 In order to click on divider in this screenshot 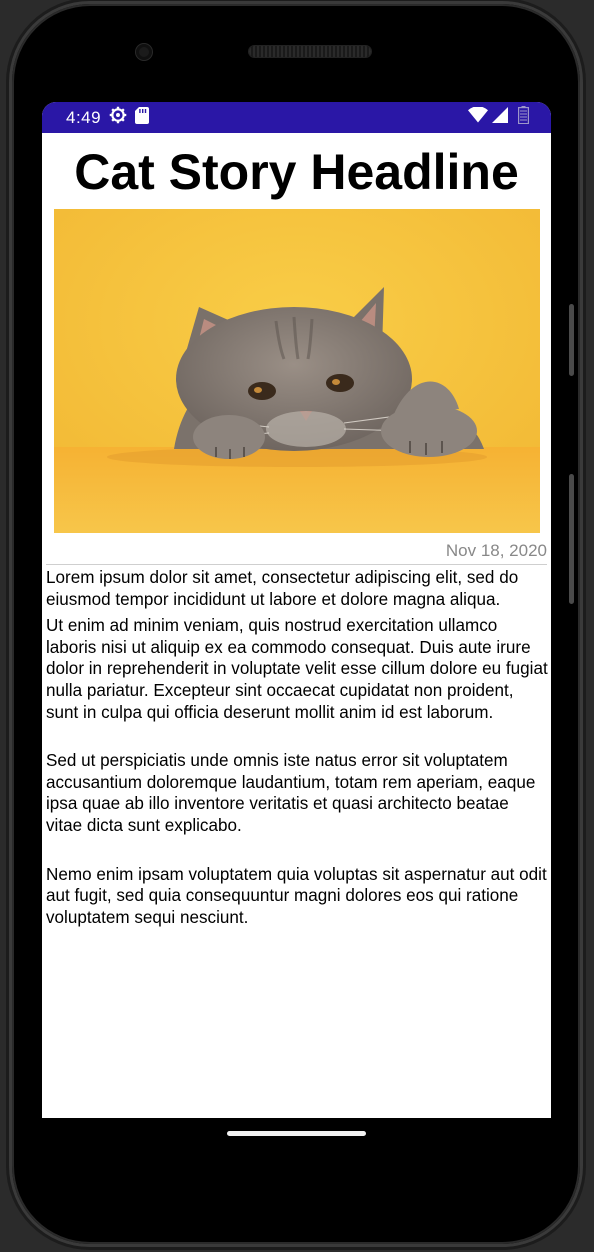, I will do `click(296, 564)`.